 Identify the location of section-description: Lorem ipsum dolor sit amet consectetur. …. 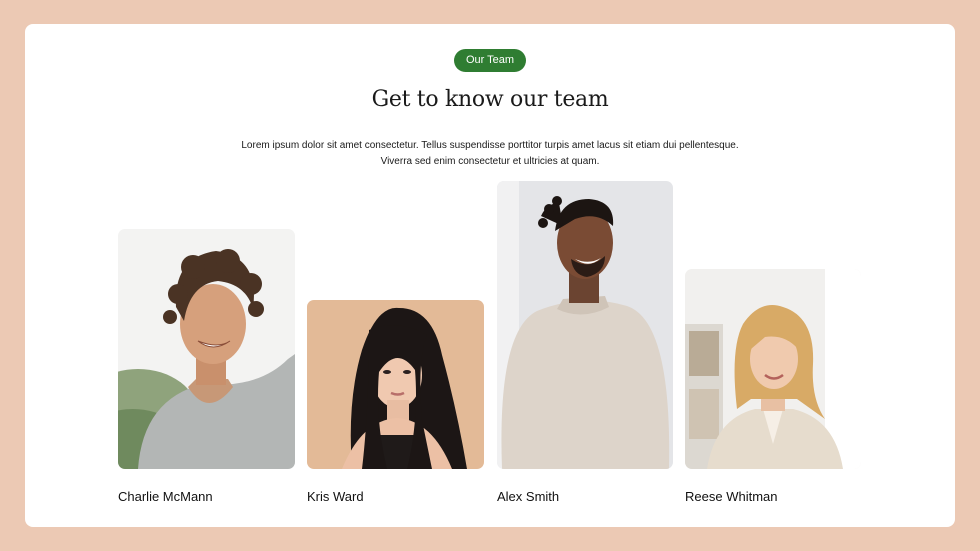
(490, 153).